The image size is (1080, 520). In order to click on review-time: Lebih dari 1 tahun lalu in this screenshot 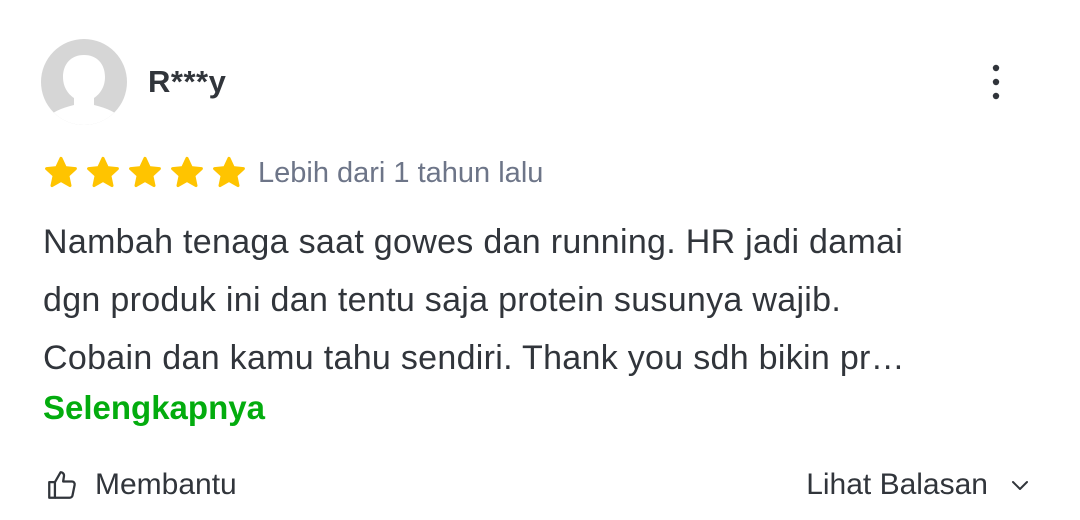, I will do `click(401, 173)`.